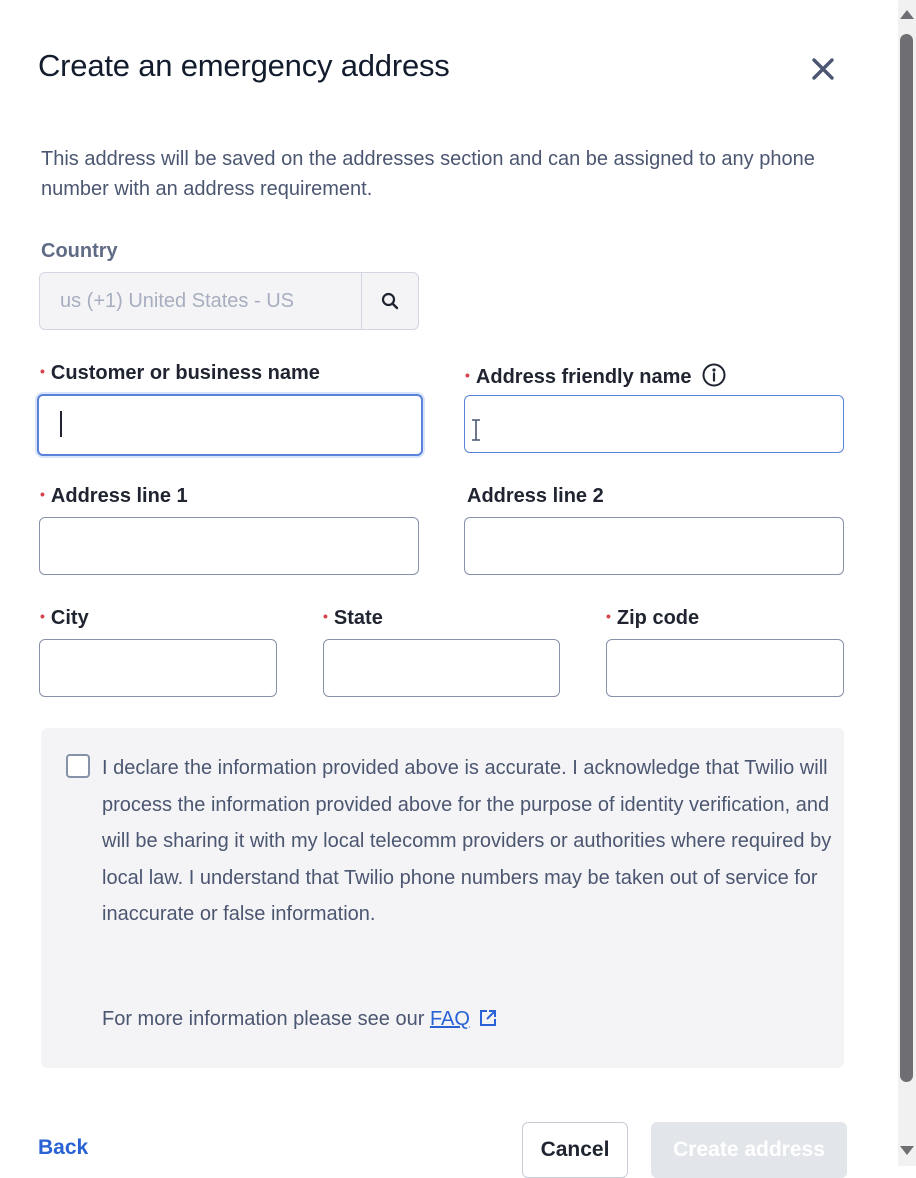 This screenshot has width=916, height=1178. What do you see at coordinates (907, 1150) in the screenshot?
I see `scroll-down-icon` at bounding box center [907, 1150].